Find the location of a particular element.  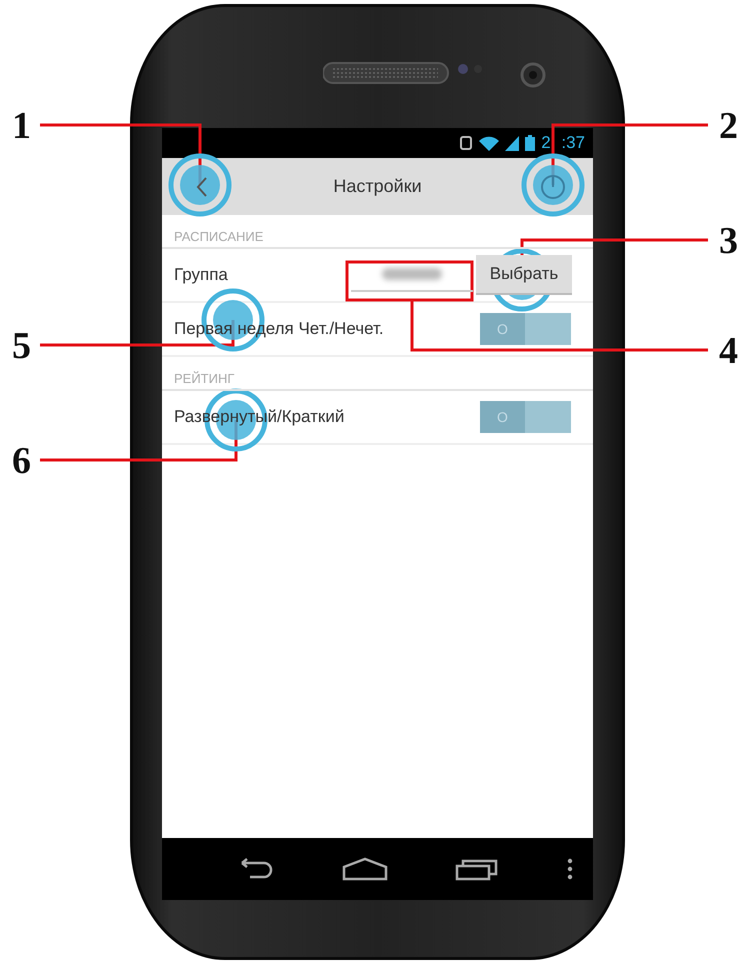

callout-number: 1 is located at coordinates (21, 126).